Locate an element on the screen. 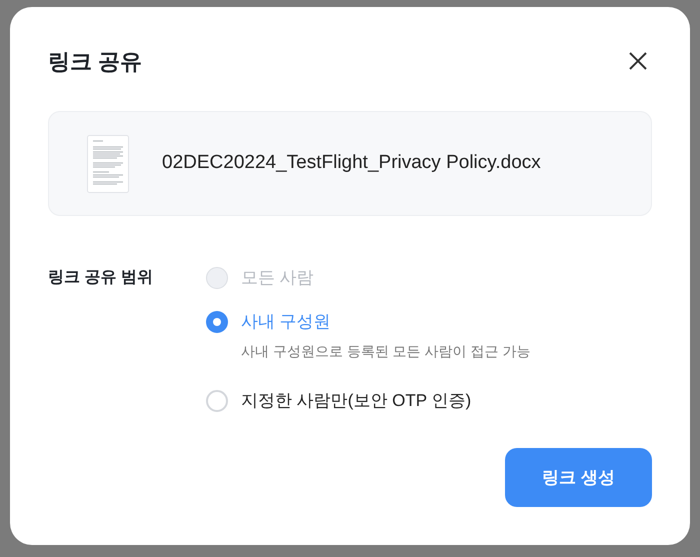 Image resolution: width=700 pixels, height=557 pixels. create-link-button: 링크 생성 is located at coordinates (578, 477).